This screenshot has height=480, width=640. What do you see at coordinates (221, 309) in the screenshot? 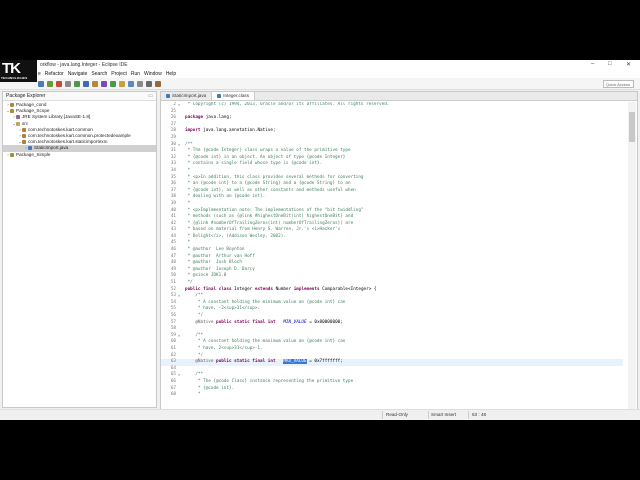
I see `code-text: * have, -2<sup>31</sup>.` at bounding box center [221, 309].